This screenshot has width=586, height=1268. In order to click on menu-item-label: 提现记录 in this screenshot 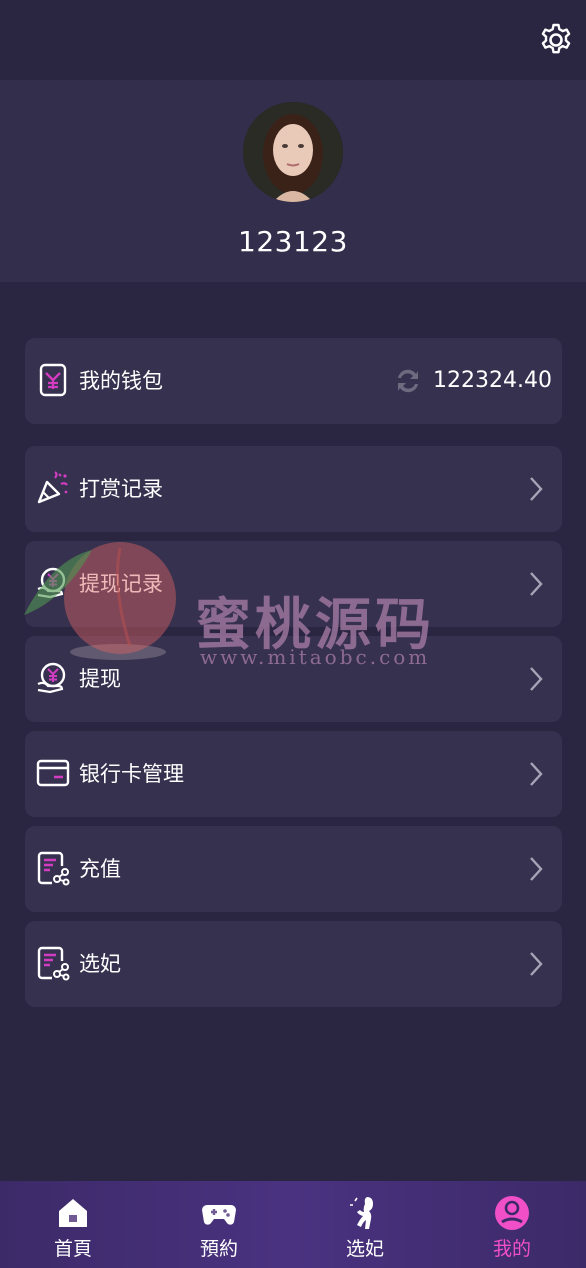, I will do `click(121, 584)`.